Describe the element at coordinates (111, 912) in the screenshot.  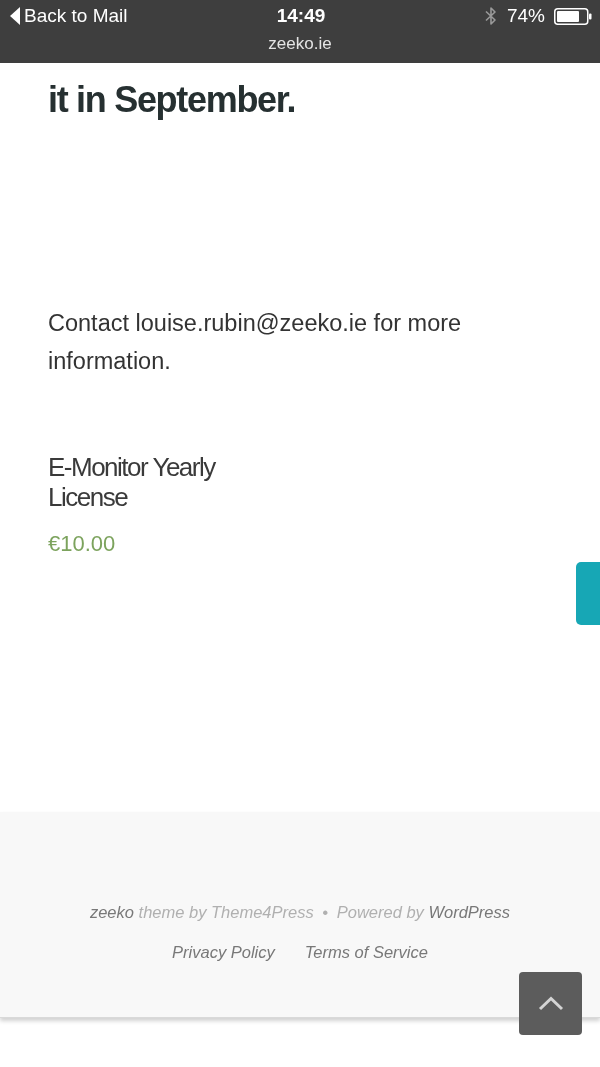
I see `footer-link: zeeko` at that location.